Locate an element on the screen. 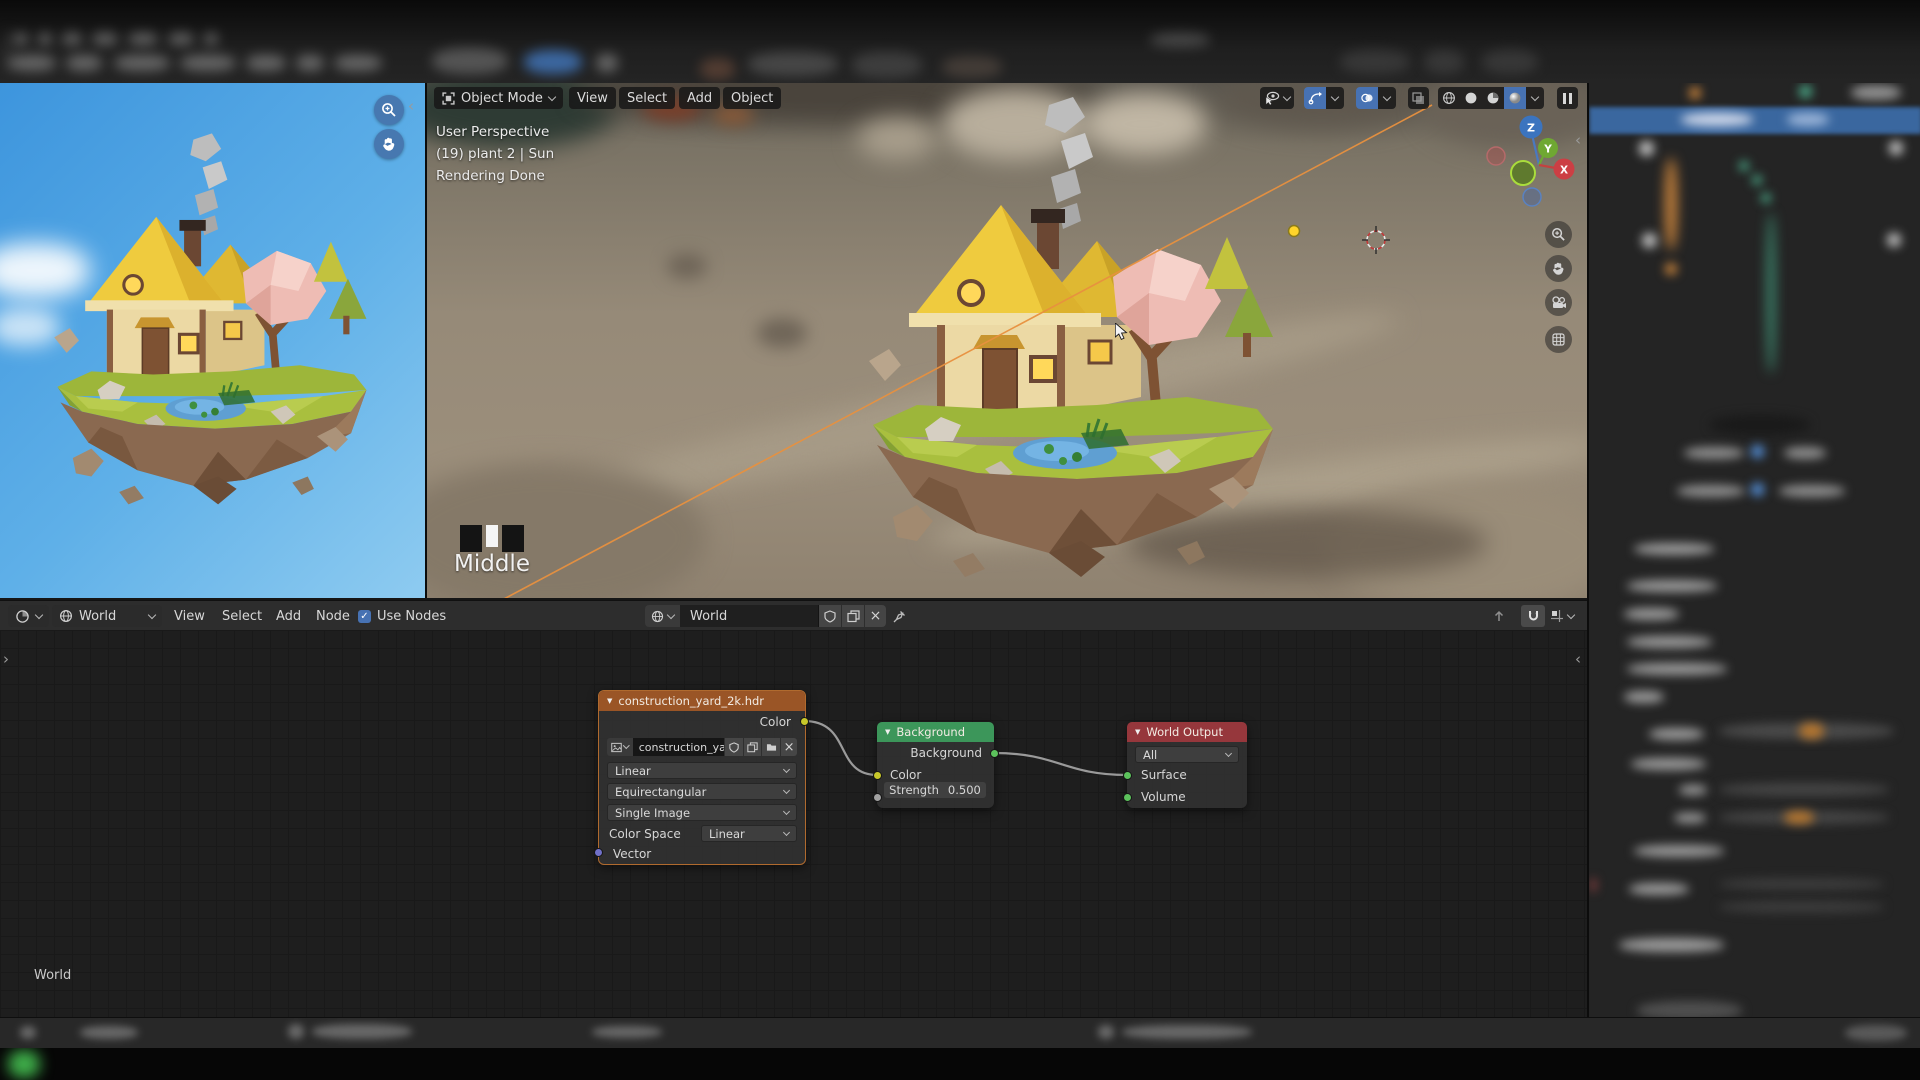 This screenshot has width=1920, height=1080. node-header: ▼ construction_yard_2k.hdr is located at coordinates (702, 701).